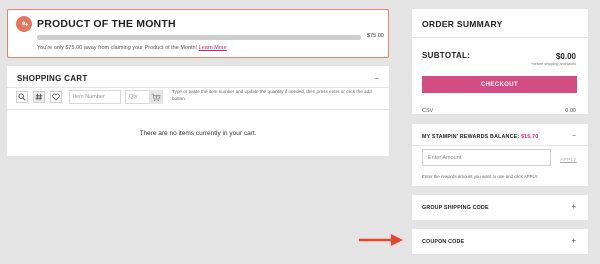 The image size is (600, 264). What do you see at coordinates (500, 207) in the screenshot?
I see `group-shipping-code-accordion: GROUP SHIPPING CODE +` at bounding box center [500, 207].